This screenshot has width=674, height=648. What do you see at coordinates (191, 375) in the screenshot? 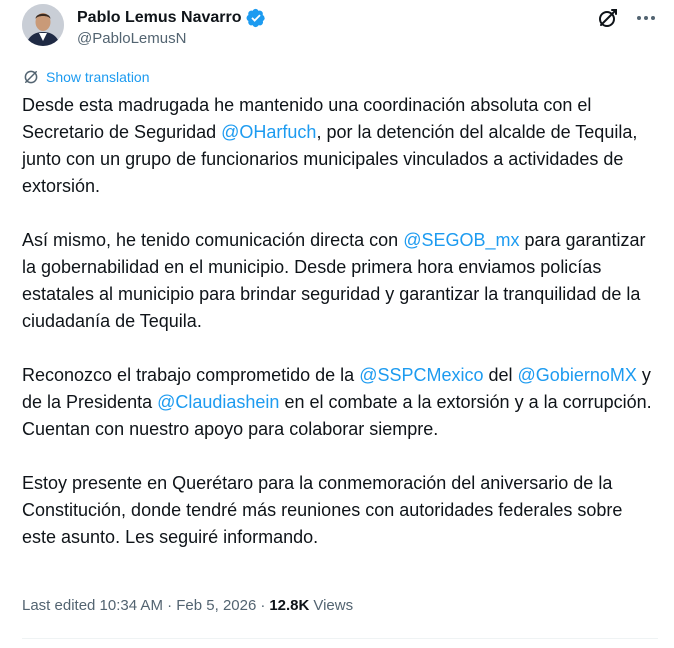
I see `tweet-text-segment: Reconozco el trabajo comprometido de la` at bounding box center [191, 375].